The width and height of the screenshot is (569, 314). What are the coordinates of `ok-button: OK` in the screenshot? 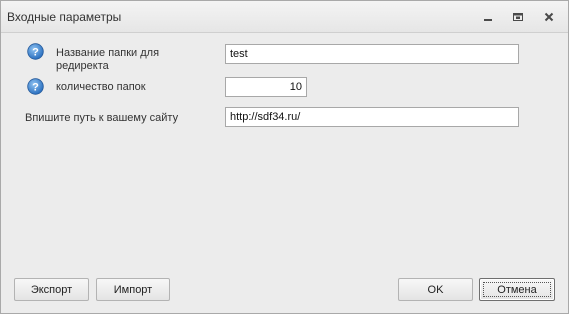 It's located at (435, 289).